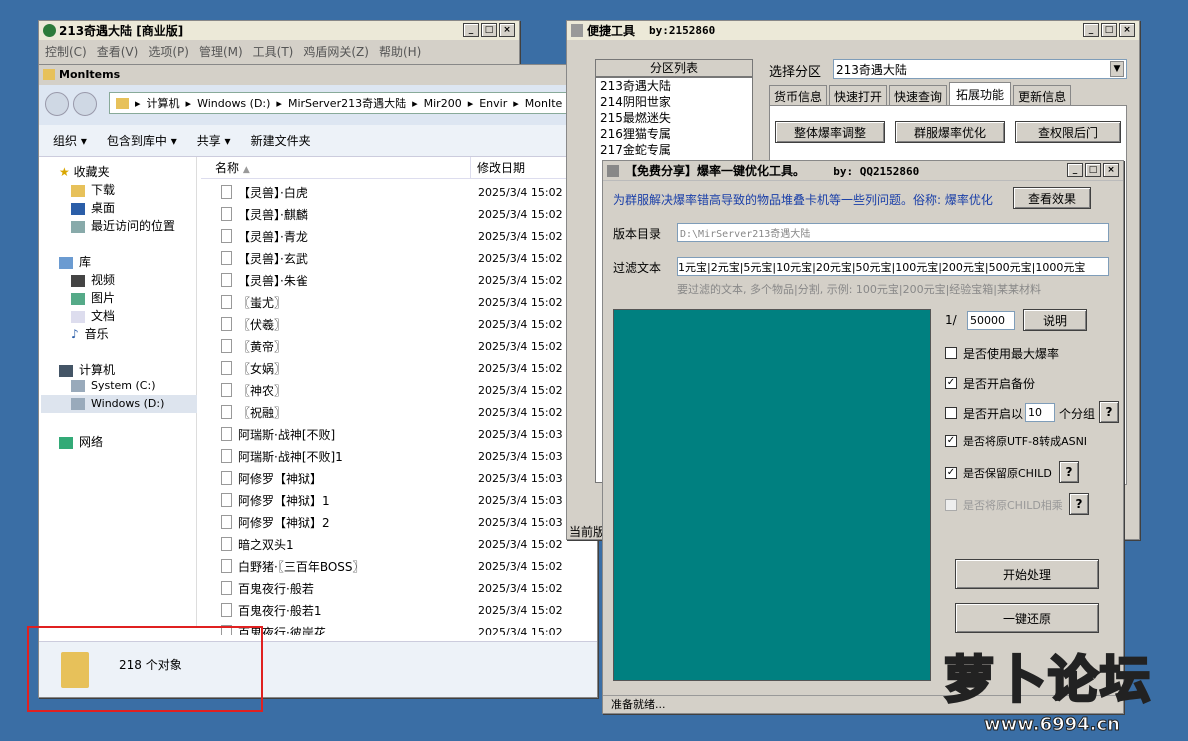 Image resolution: width=1188 pixels, height=741 pixels. What do you see at coordinates (123, 225) in the screenshot?
I see `nav-recent: 最近访问的位置` at bounding box center [123, 225].